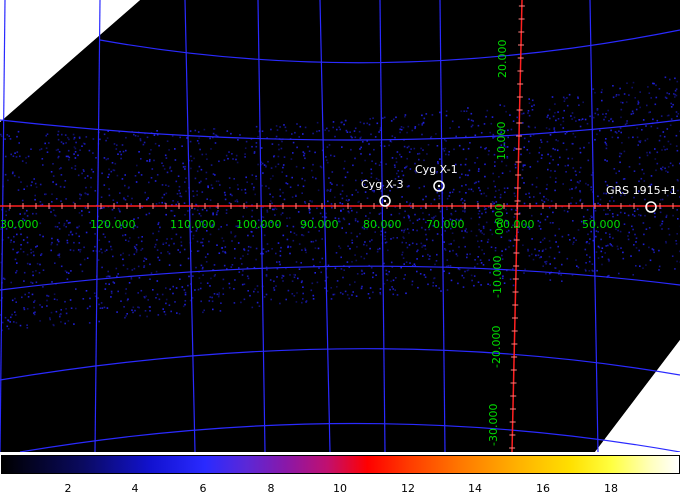  What do you see at coordinates (543, 488) in the screenshot?
I see `colorbar-tick: 16` at bounding box center [543, 488].